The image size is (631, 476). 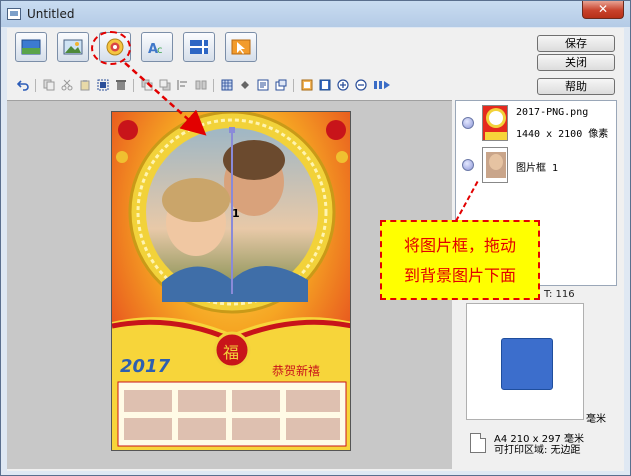 What do you see at coordinates (245, 85) in the screenshot?
I see `fill-icon` at bounding box center [245, 85].